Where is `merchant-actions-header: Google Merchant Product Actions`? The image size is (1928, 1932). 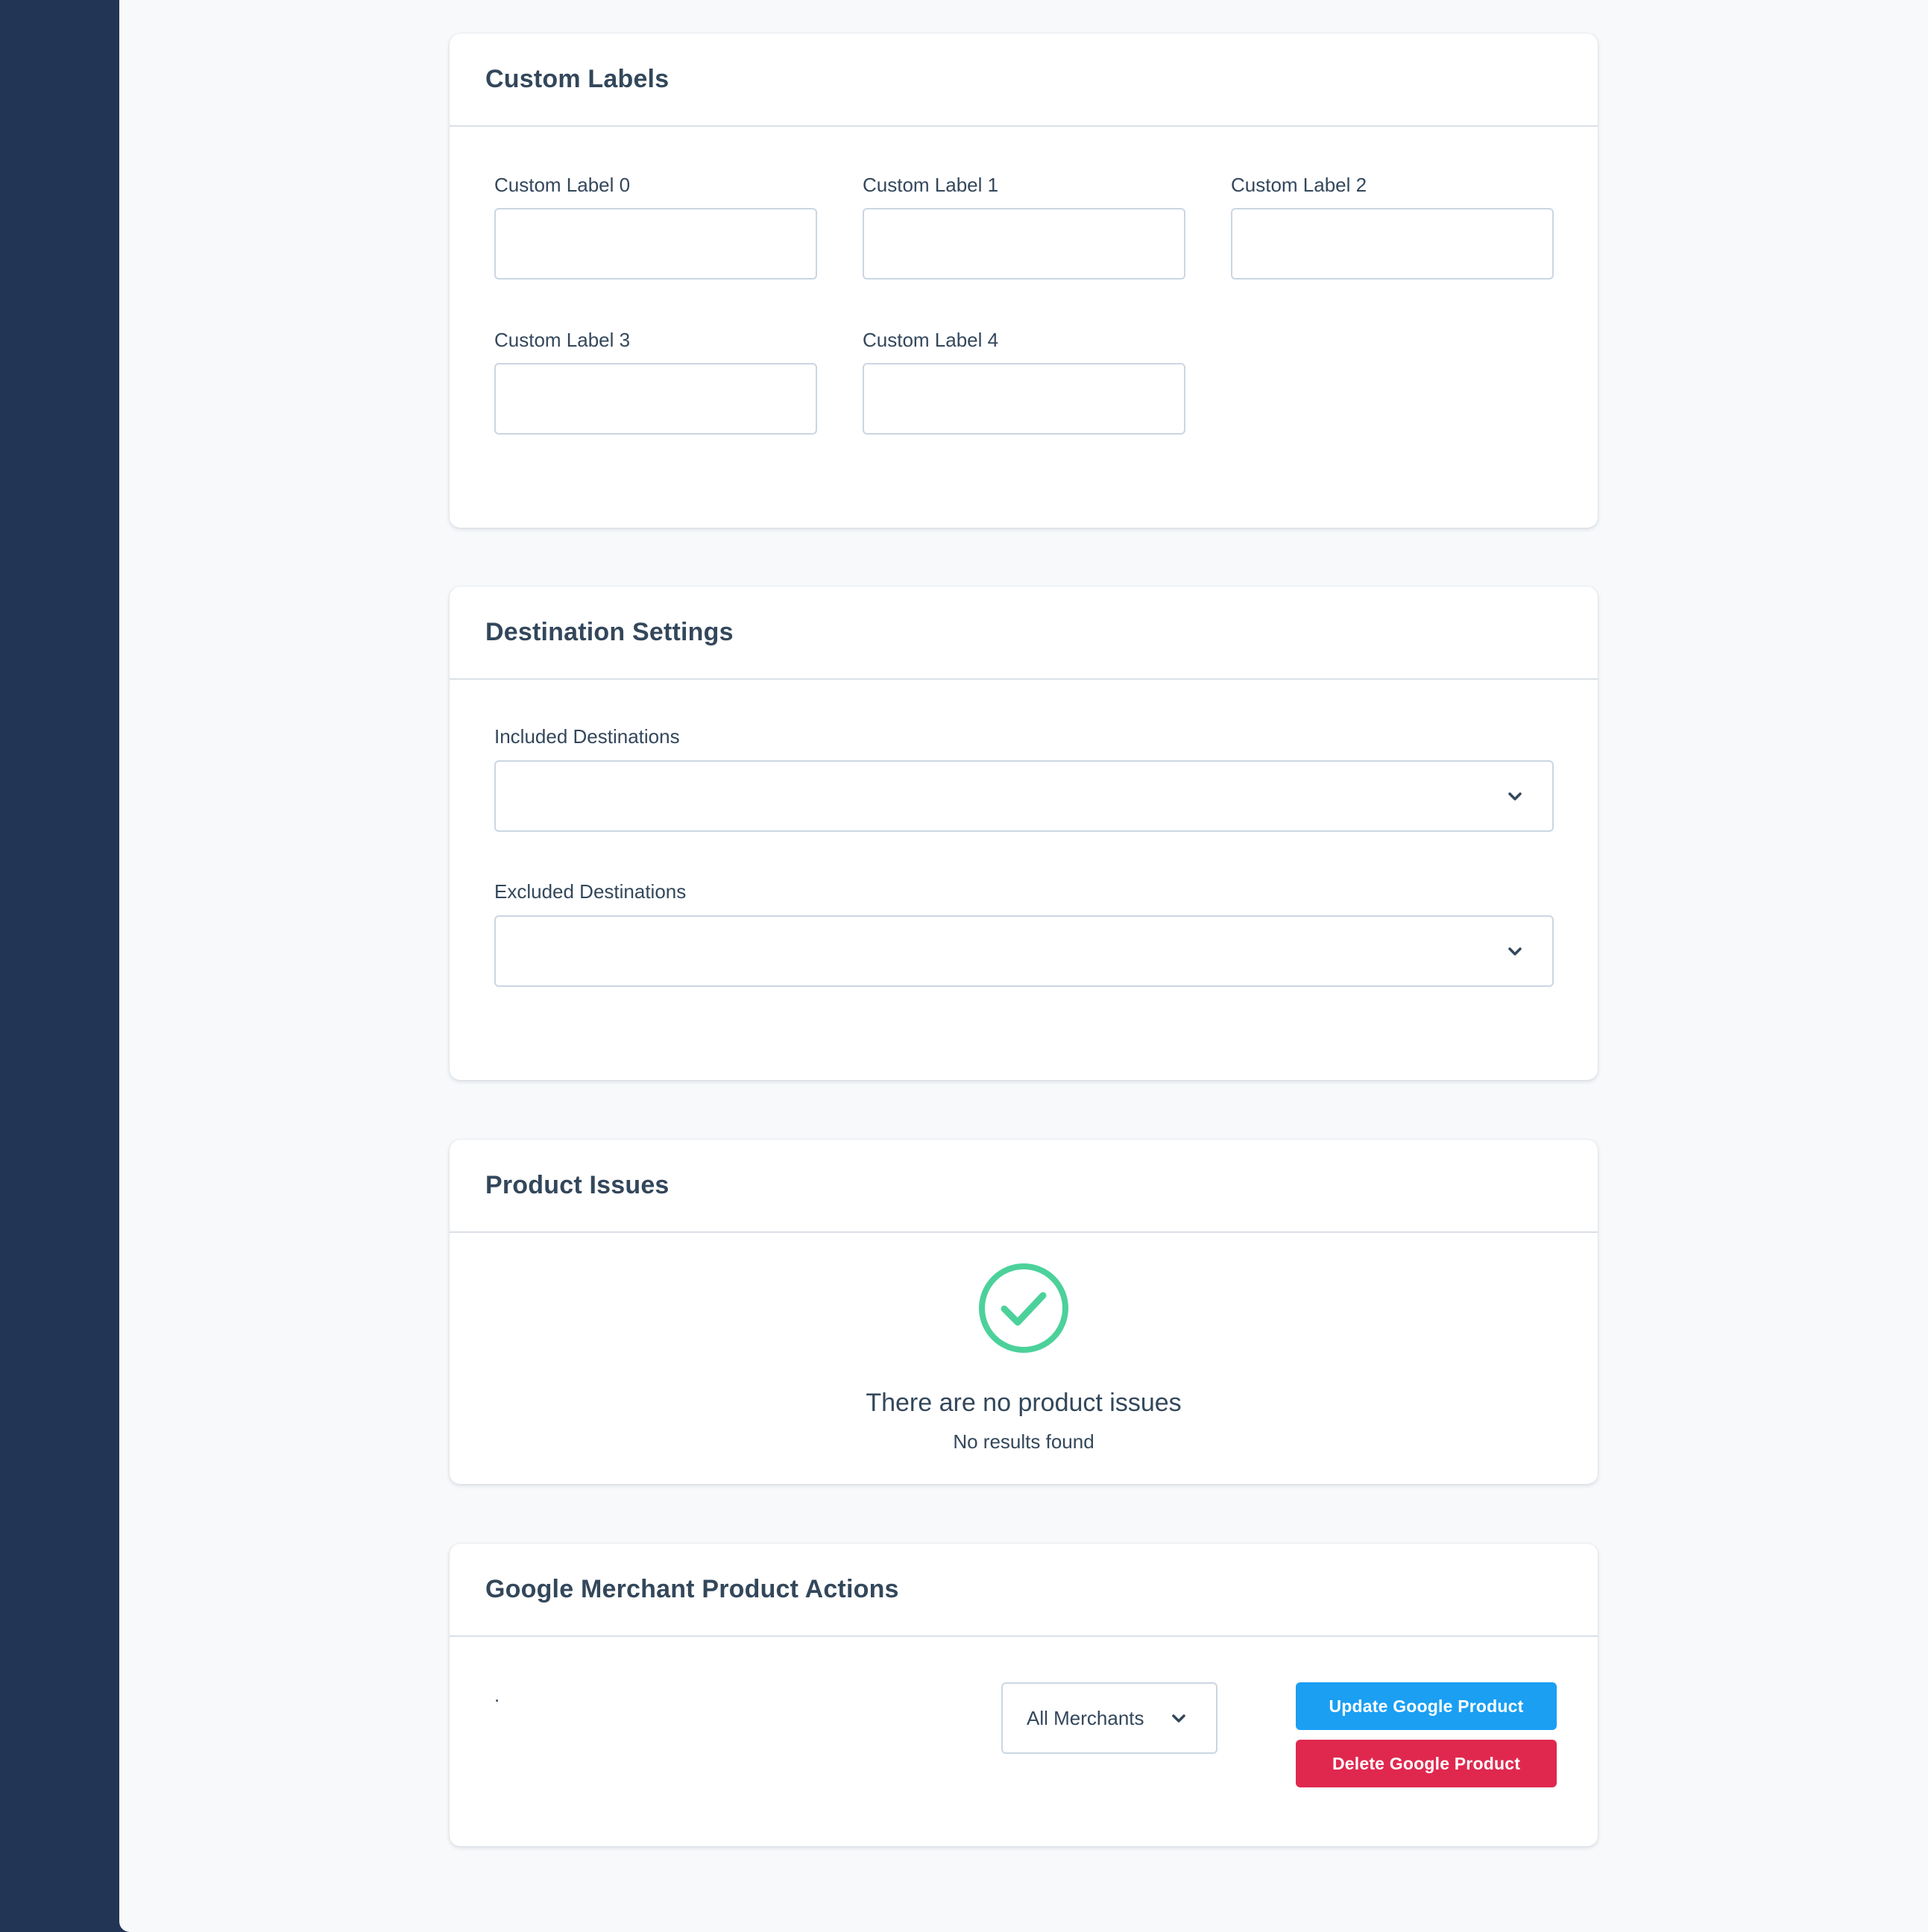
merchant-actions-header: Google Merchant Product Actions is located at coordinates (1024, 1590).